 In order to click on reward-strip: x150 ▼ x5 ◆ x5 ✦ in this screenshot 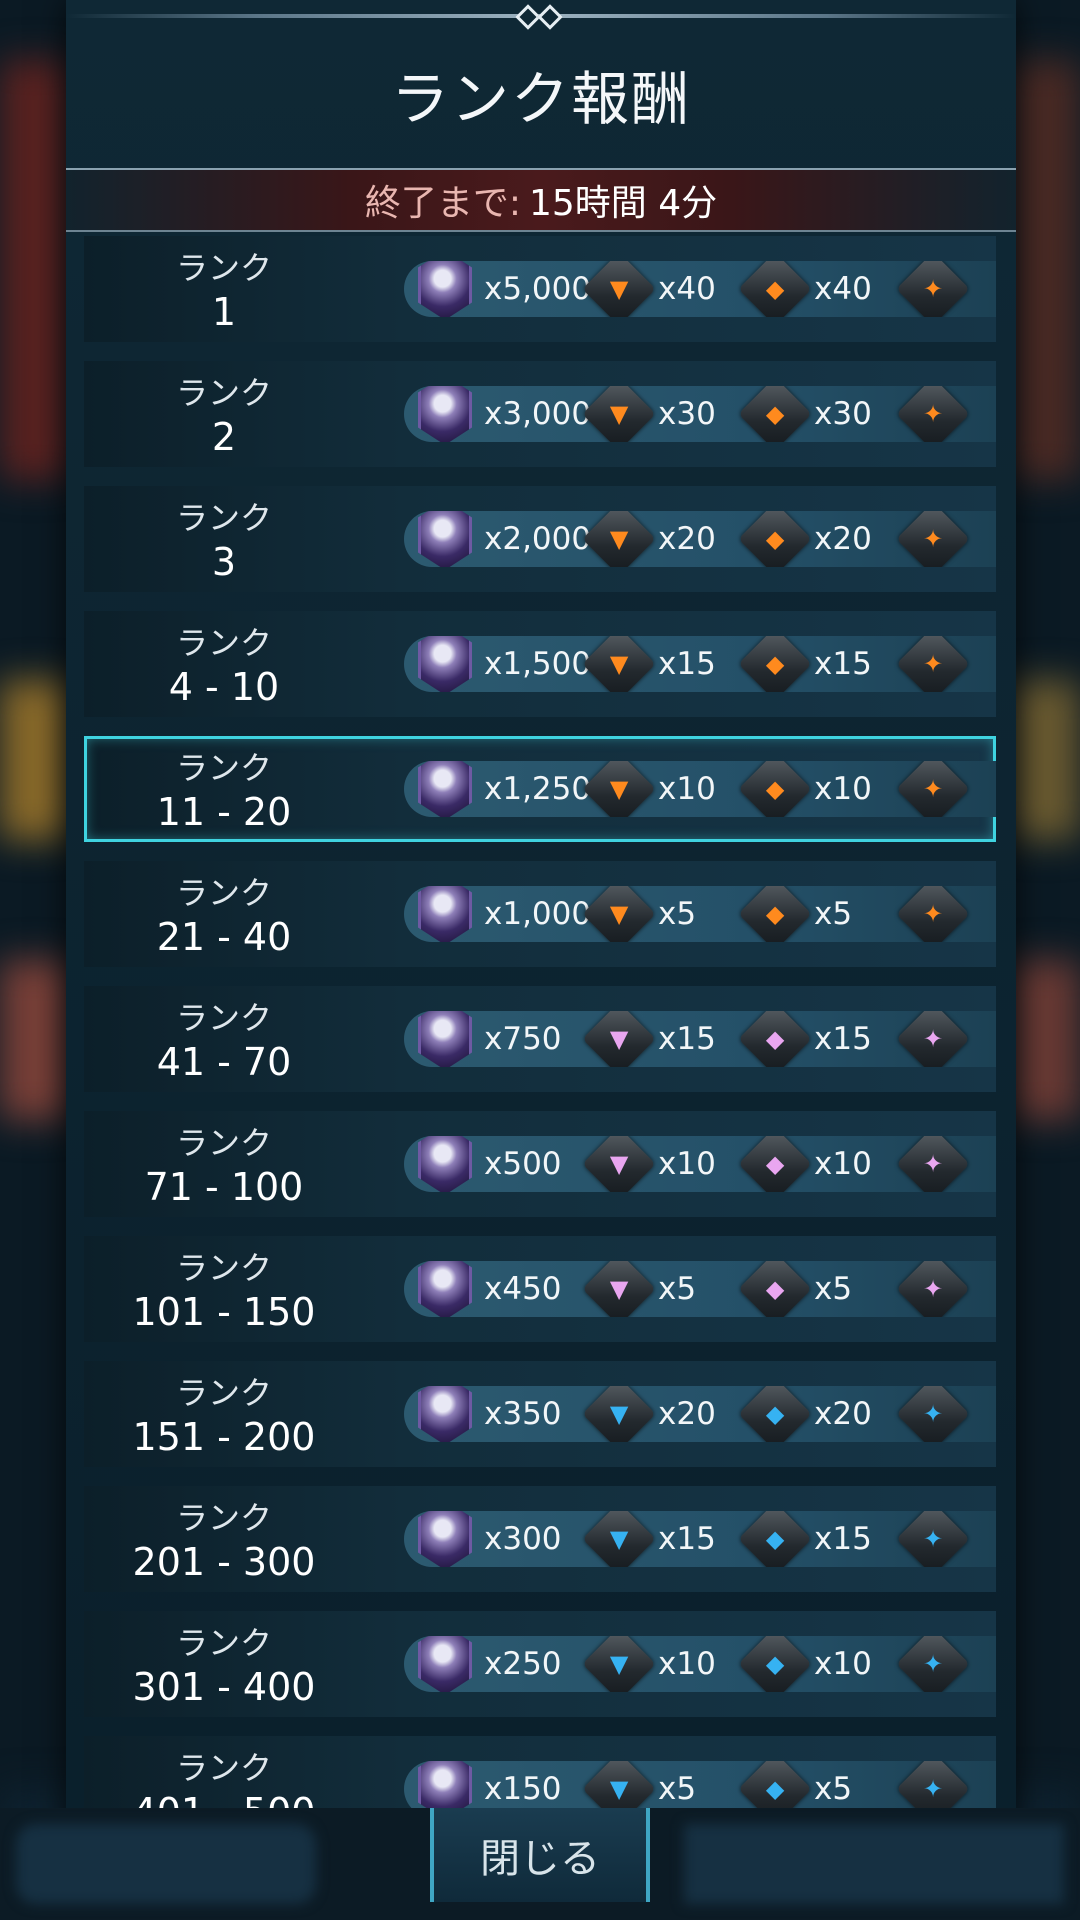, I will do `click(700, 1784)`.